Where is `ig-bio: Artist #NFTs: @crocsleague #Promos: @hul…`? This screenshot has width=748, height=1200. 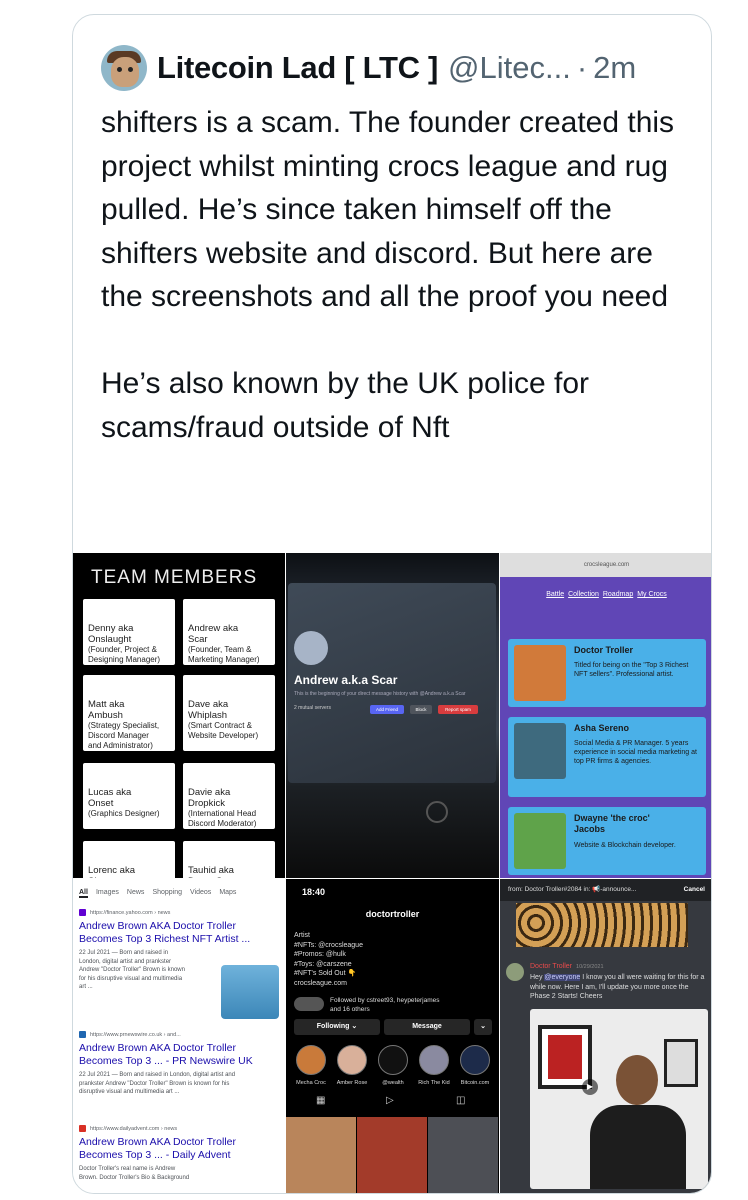 ig-bio: Artist #NFTs: @crocsleague #Promos: @hul… is located at coordinates (328, 959).